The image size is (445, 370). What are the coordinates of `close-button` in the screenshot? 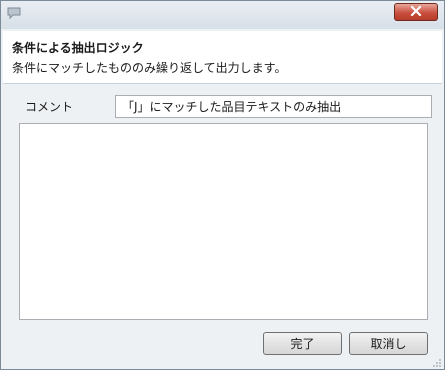 It's located at (416, 12).